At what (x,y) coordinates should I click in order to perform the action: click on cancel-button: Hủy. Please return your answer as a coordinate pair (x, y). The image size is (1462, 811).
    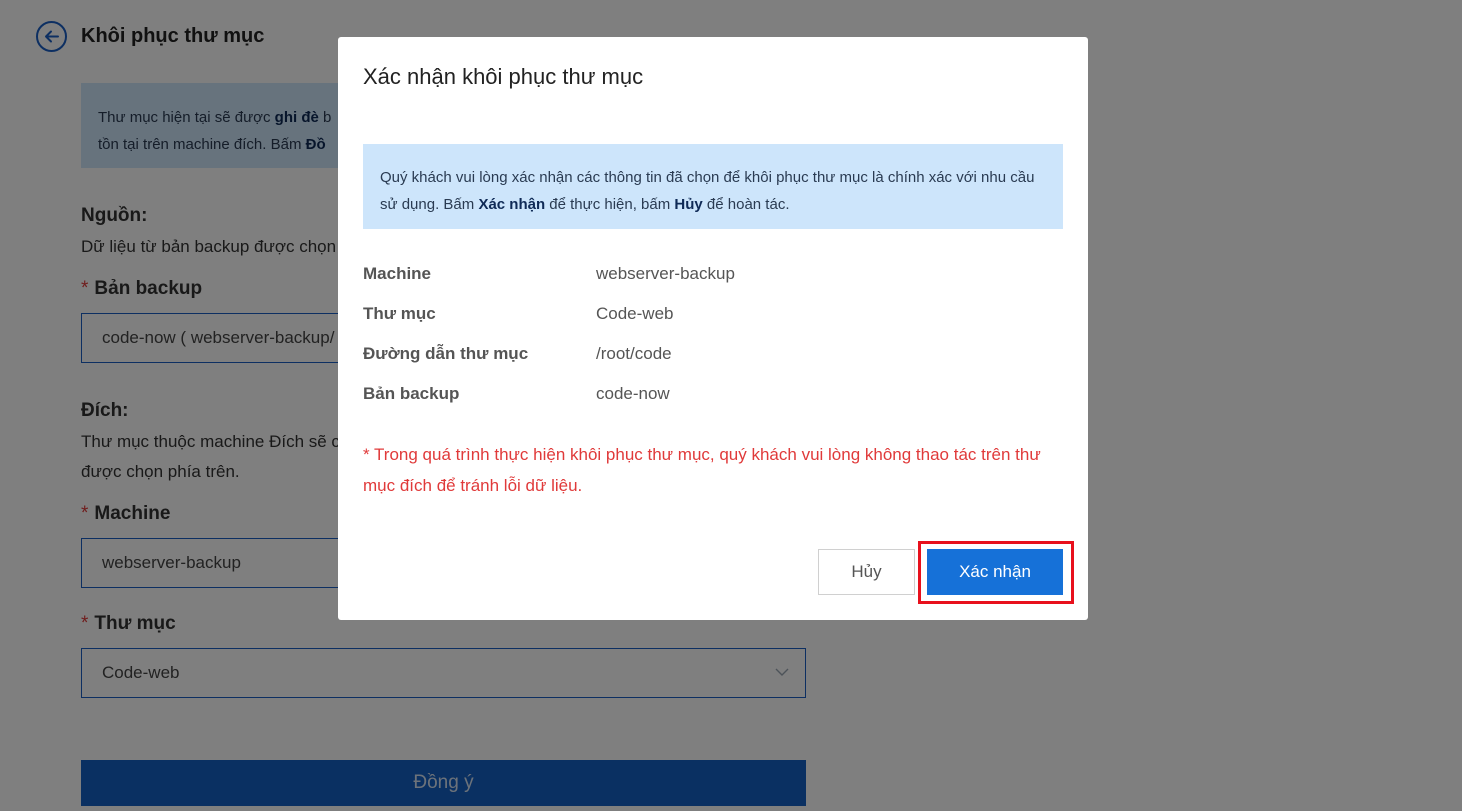
    Looking at the image, I should click on (866, 572).